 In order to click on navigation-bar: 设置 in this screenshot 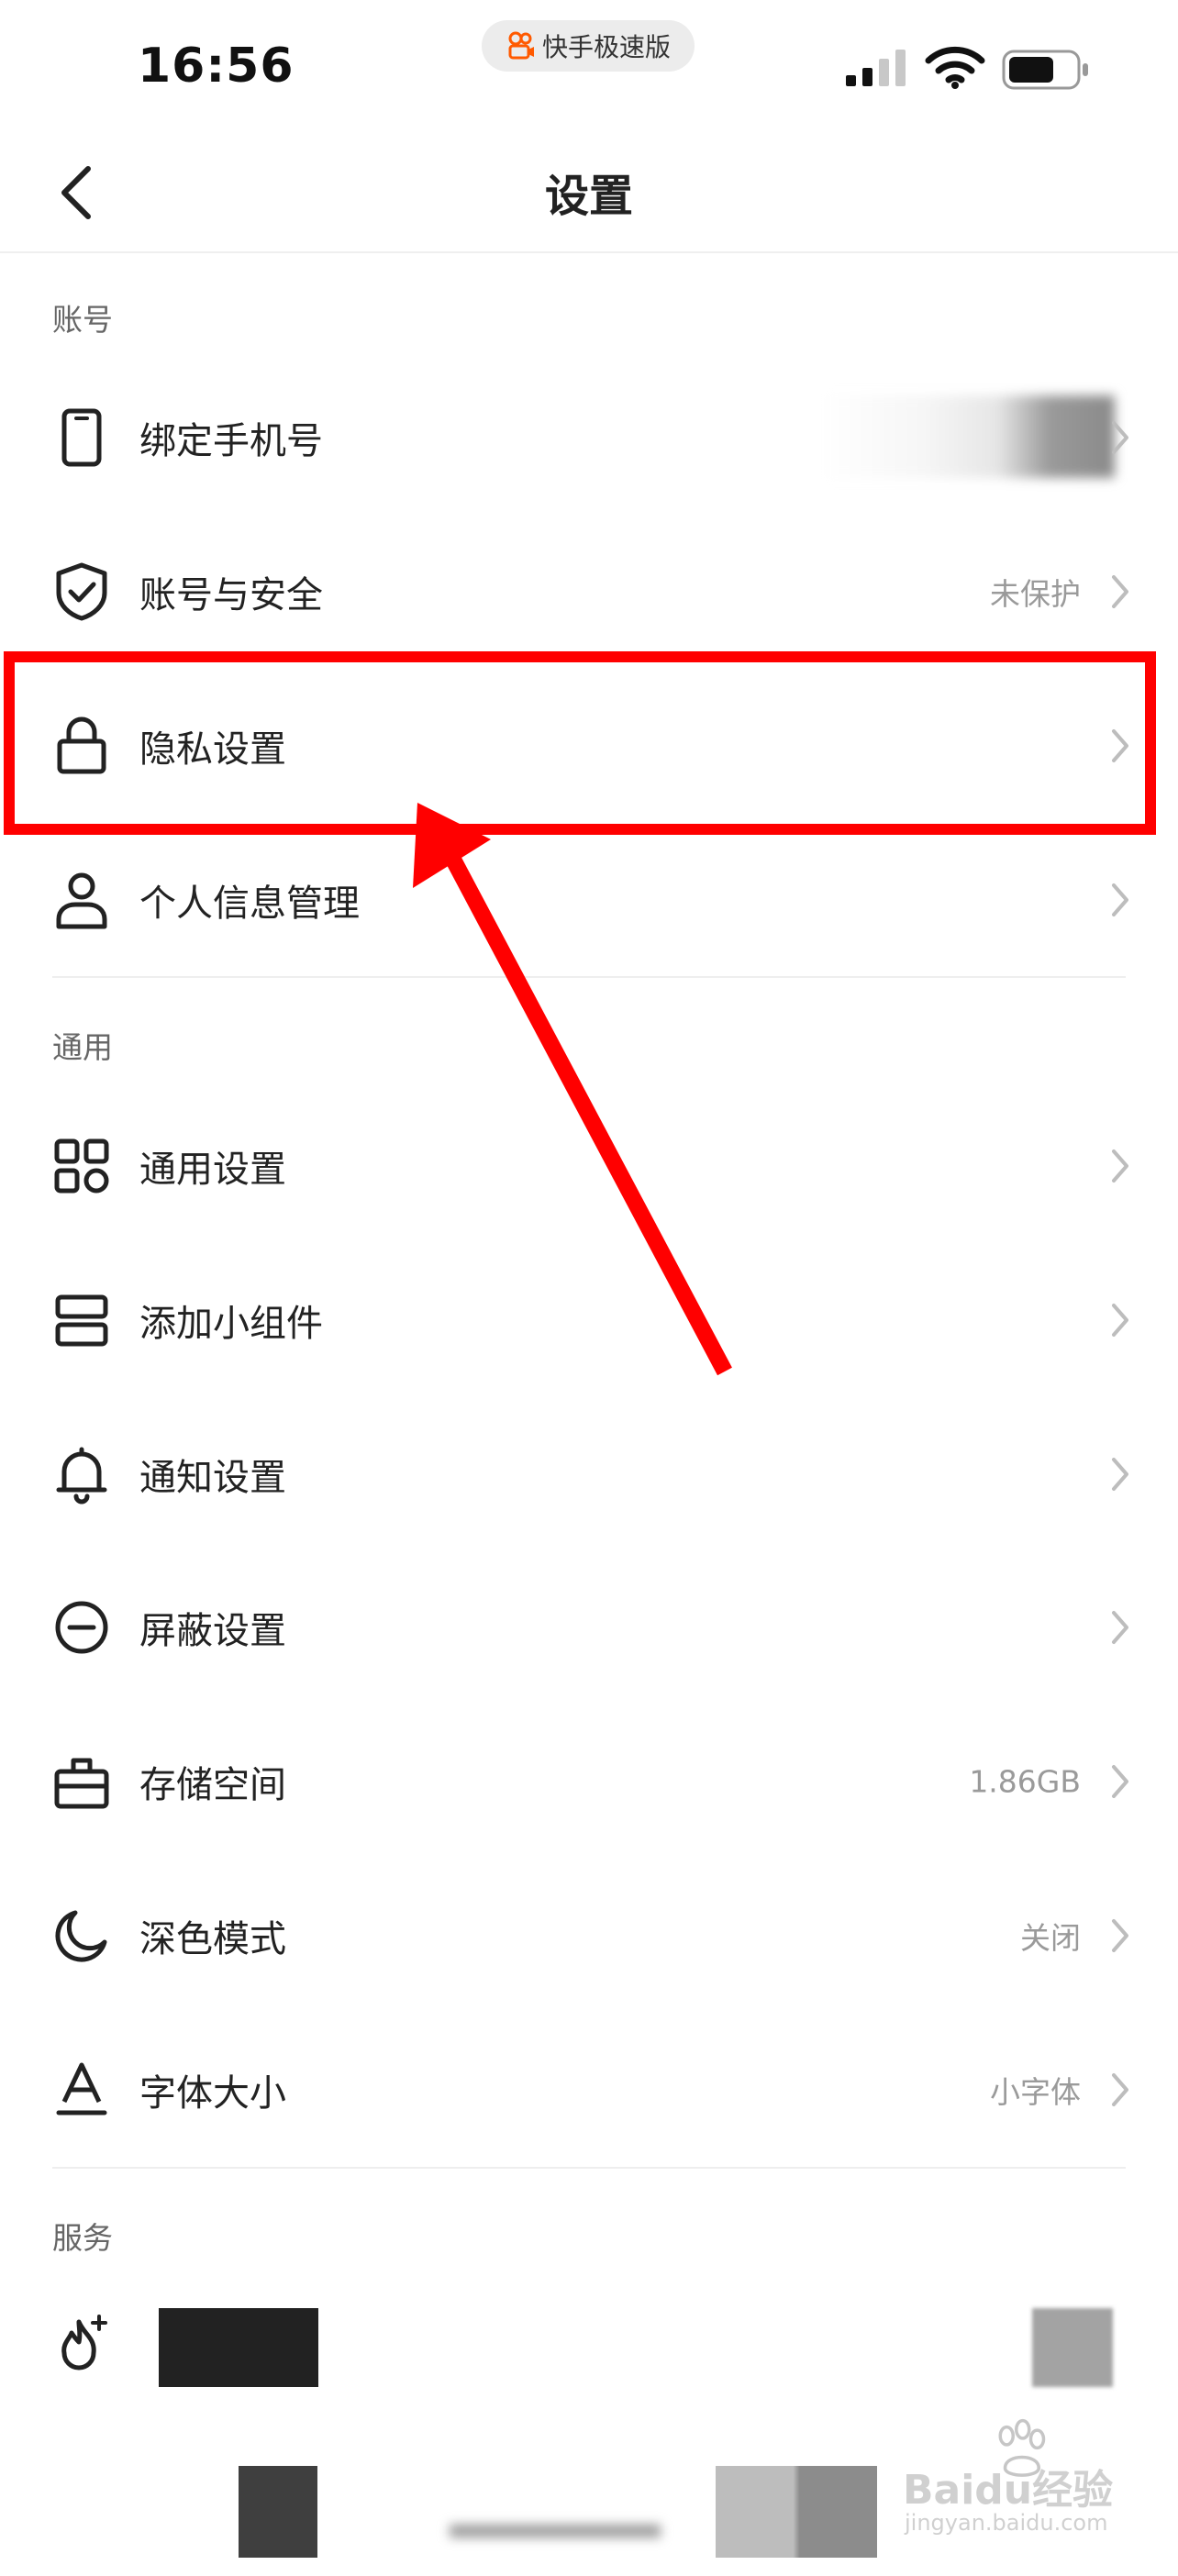, I will do `click(589, 190)`.